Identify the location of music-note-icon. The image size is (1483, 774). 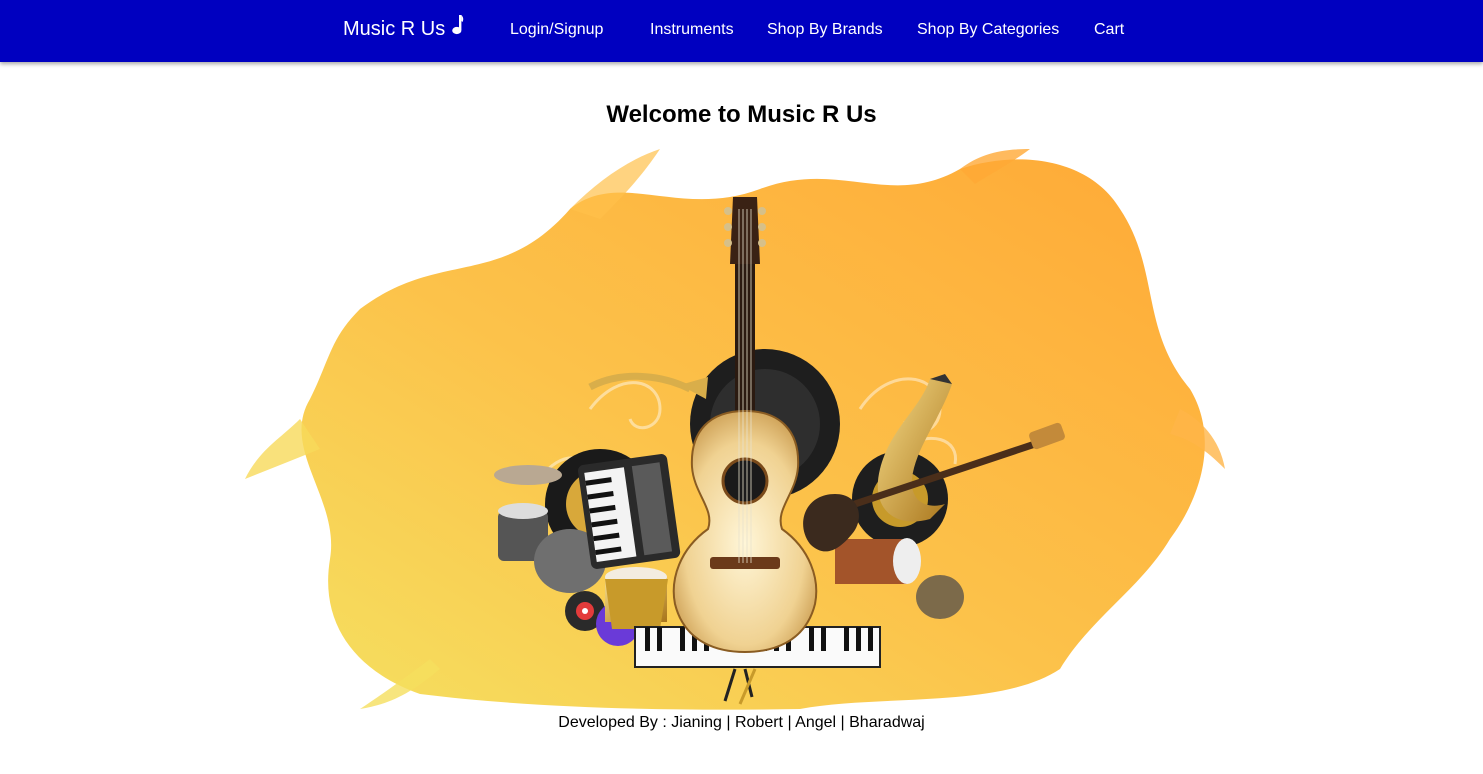
(458, 25).